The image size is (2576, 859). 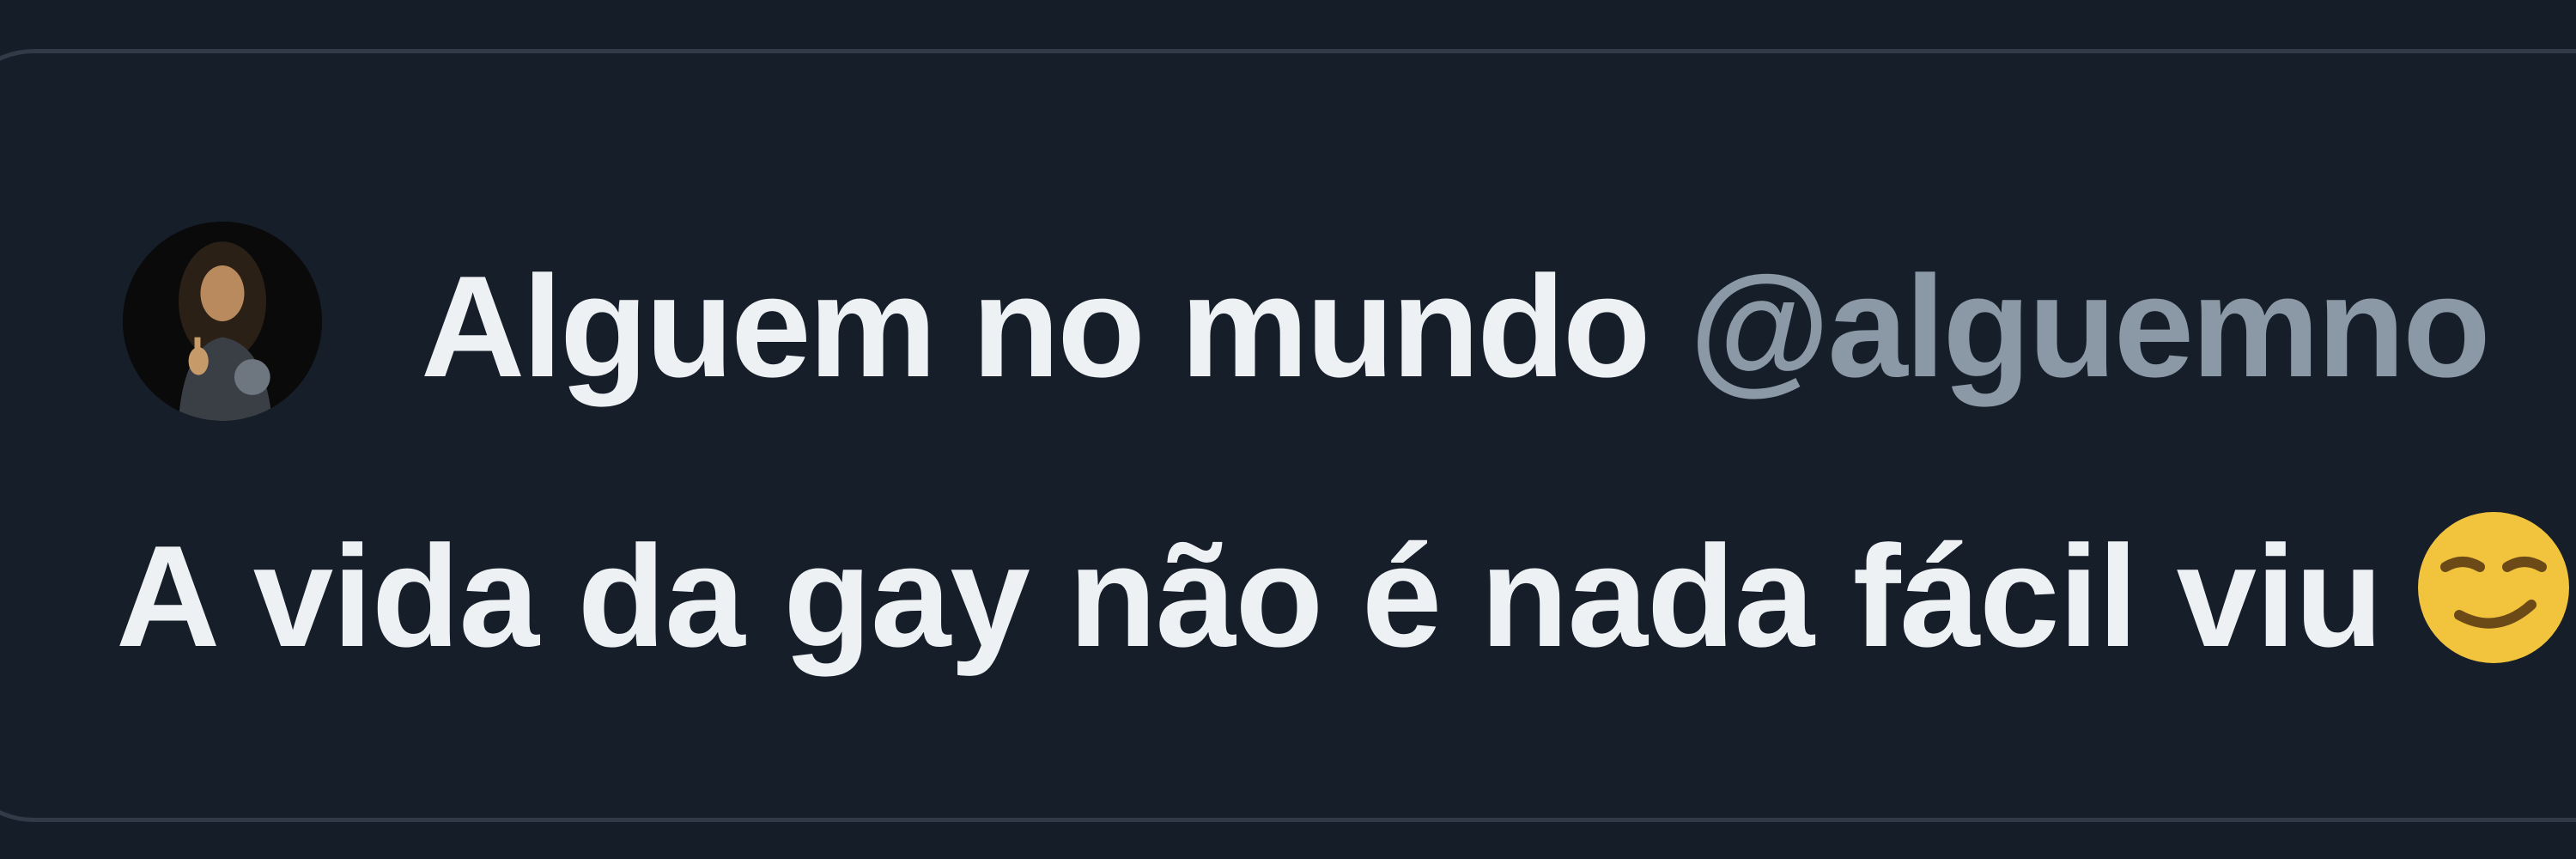 What do you see at coordinates (1036, 327) in the screenshot?
I see `author-name: Alguem no mundo` at bounding box center [1036, 327].